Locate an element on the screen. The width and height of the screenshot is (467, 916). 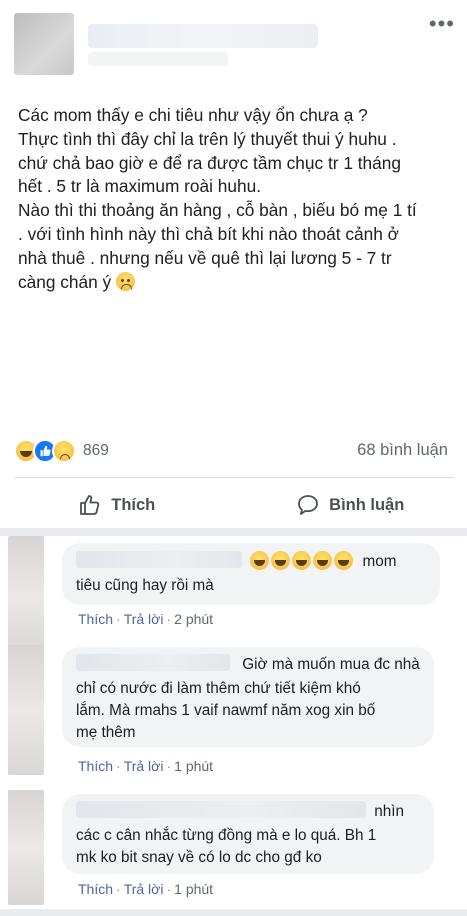
comment-bubble-icon is located at coordinates (308, 505).